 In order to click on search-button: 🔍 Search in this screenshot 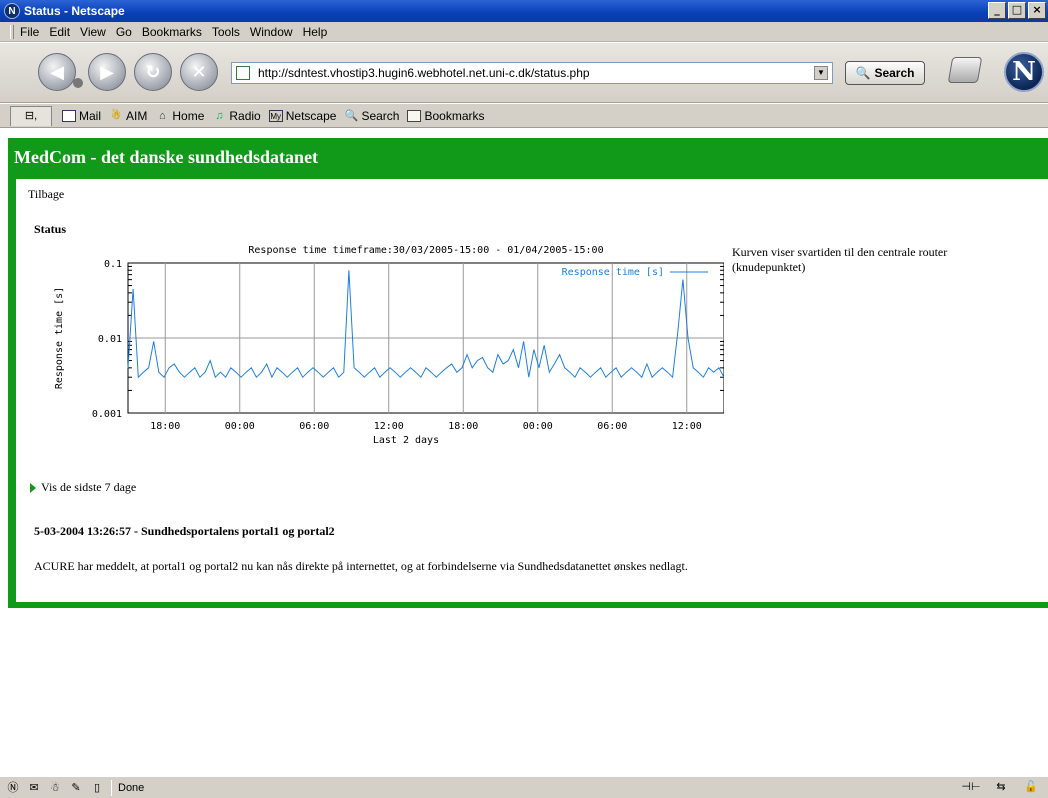, I will do `click(885, 73)`.